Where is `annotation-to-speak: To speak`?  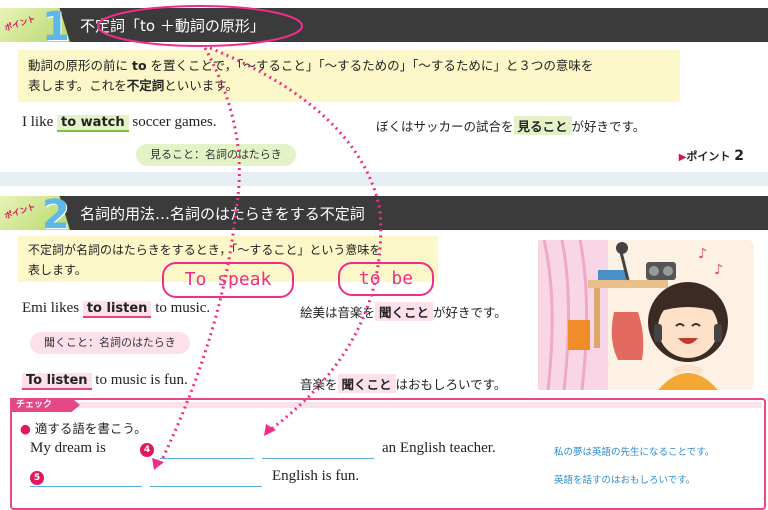 annotation-to-speak: To speak is located at coordinates (228, 280).